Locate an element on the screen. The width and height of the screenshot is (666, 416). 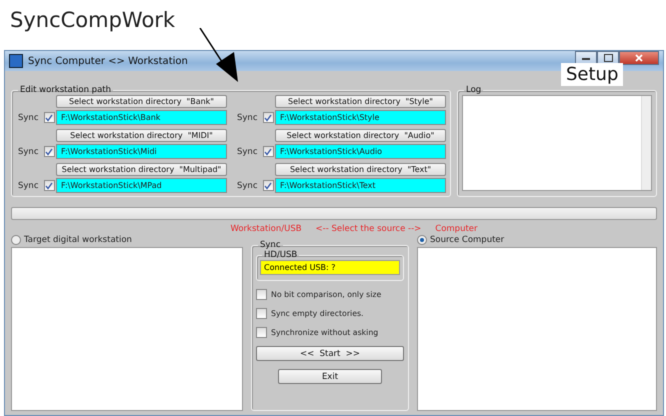
source-hint: Computer is located at coordinates (456, 229).